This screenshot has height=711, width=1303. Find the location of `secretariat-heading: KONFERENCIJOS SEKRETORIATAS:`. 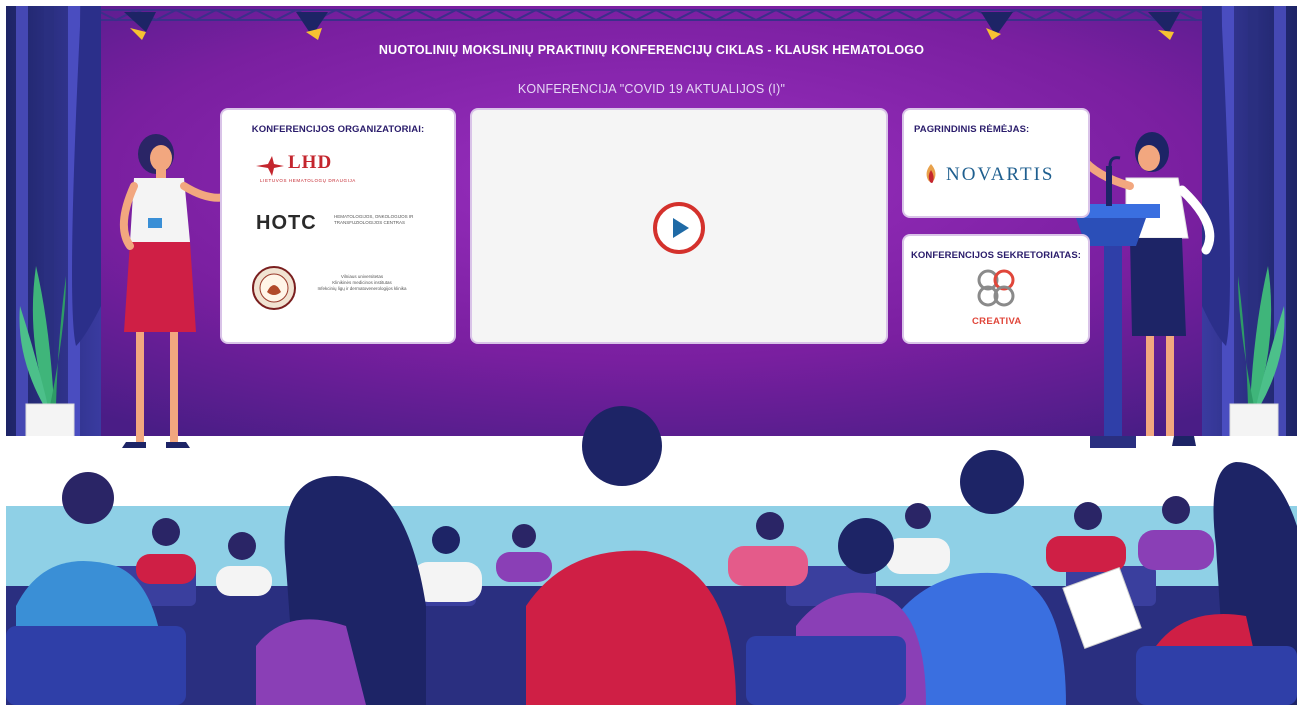

secretariat-heading: KONFERENCIJOS SEKRETORIATAS: is located at coordinates (996, 255).